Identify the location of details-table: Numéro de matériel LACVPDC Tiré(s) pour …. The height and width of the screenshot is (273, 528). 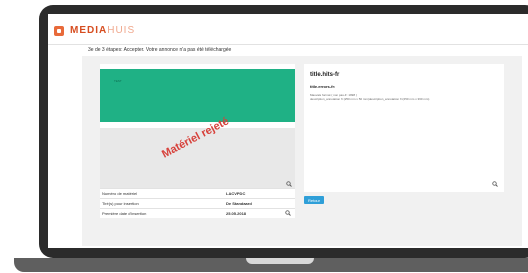
(197, 203).